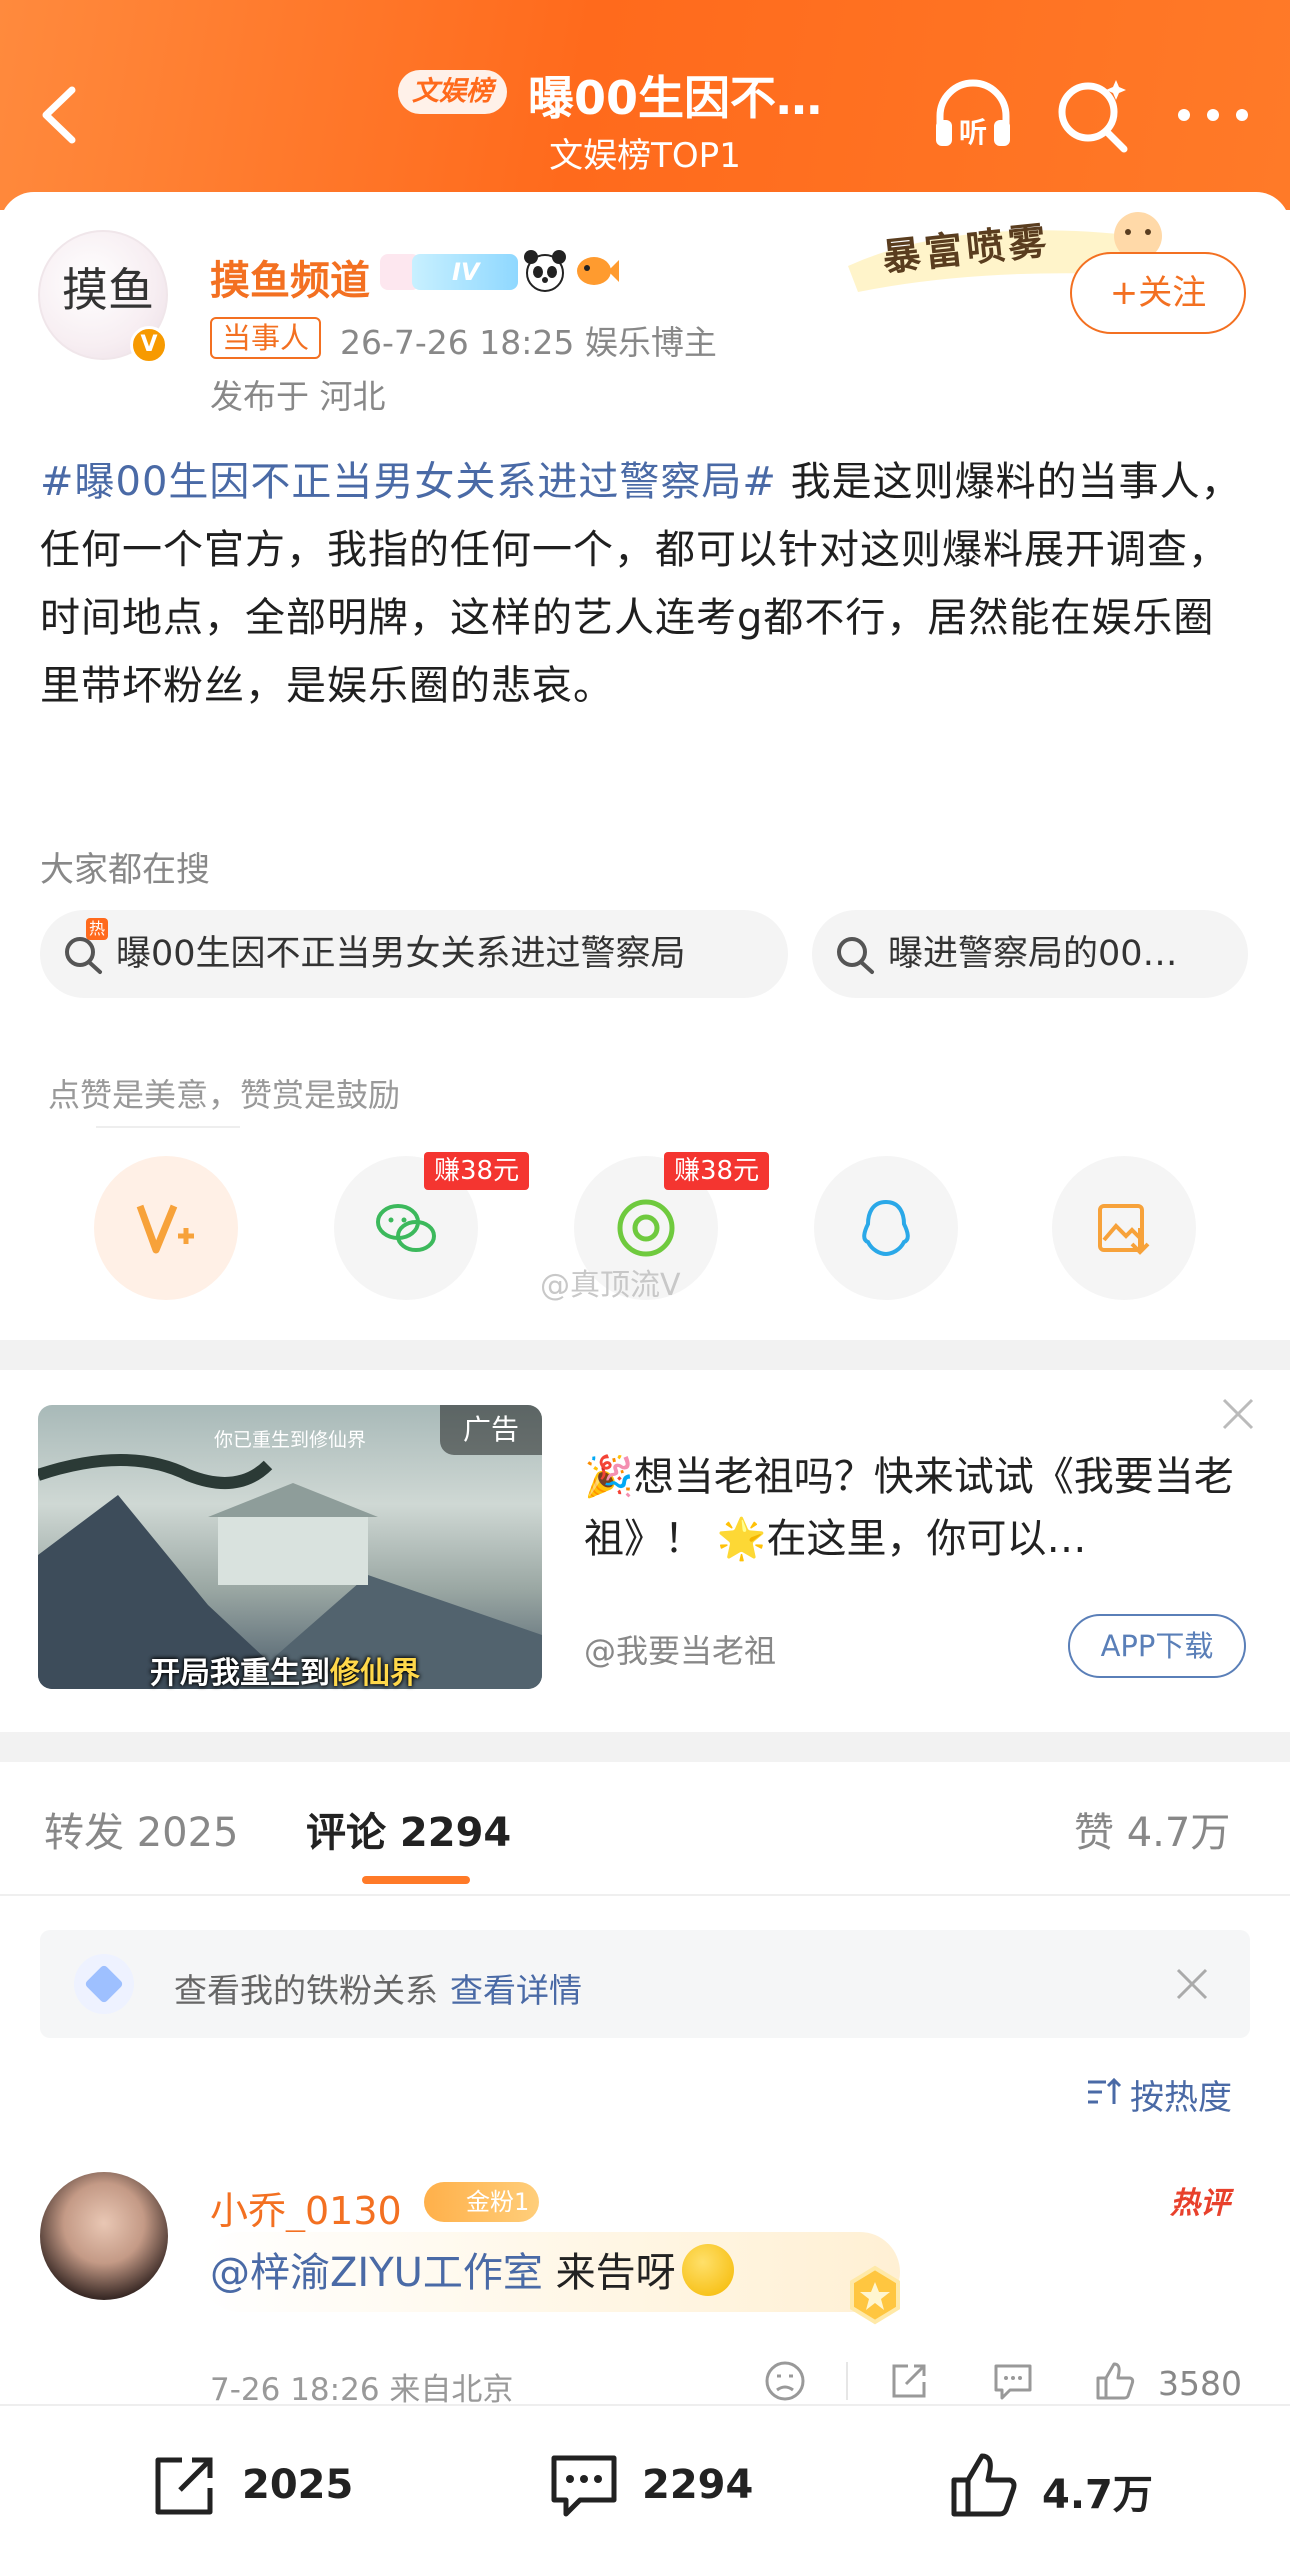 The height and width of the screenshot is (2570, 1290). I want to click on search-pill-1: 热 曝00生因不正当男女关系进过警察局, so click(414, 954).